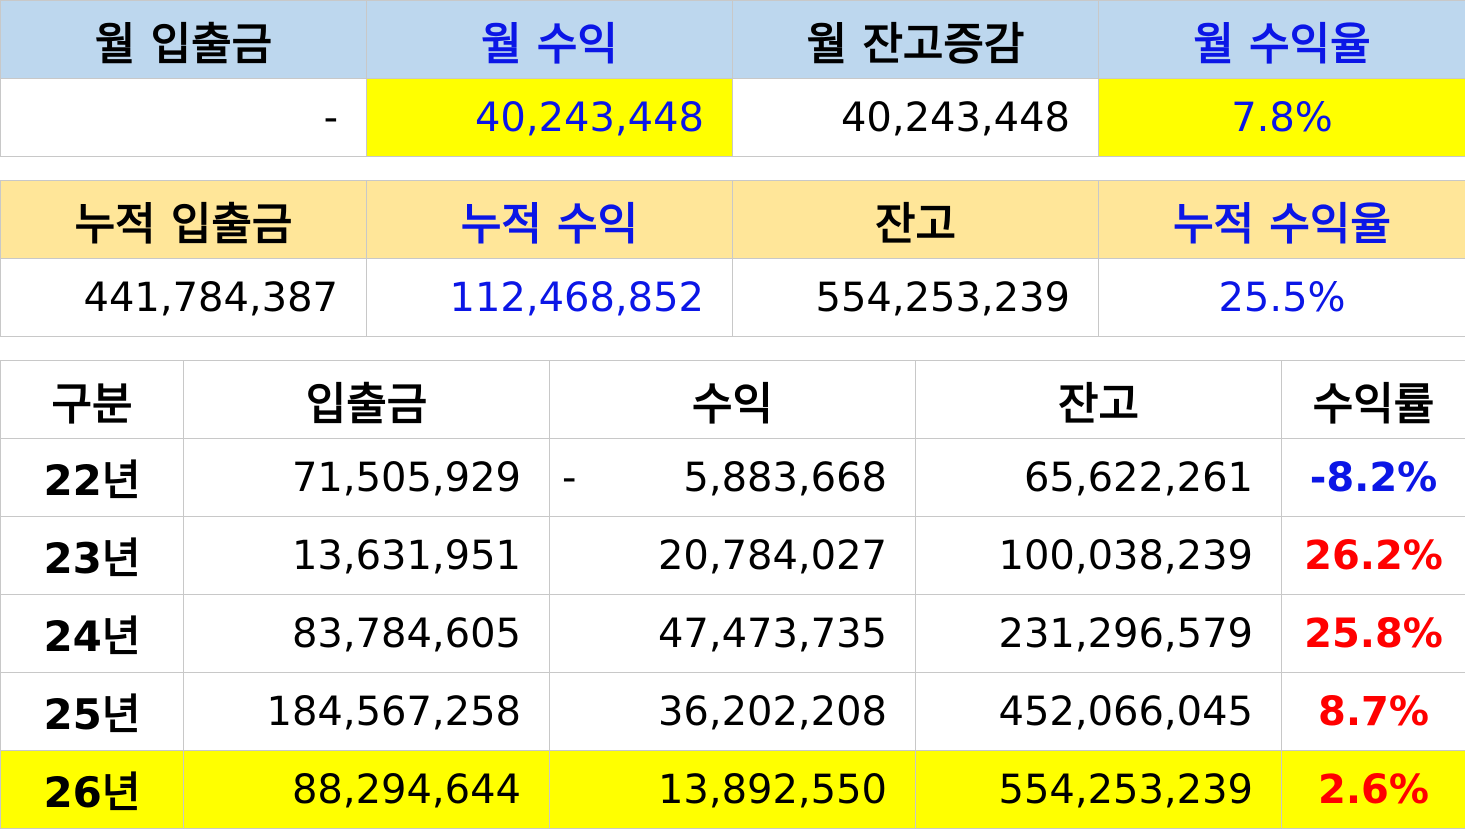 This screenshot has width=1465, height=829. I want to click on monthly-return-rate-value: 7.8%, so click(1281, 117).